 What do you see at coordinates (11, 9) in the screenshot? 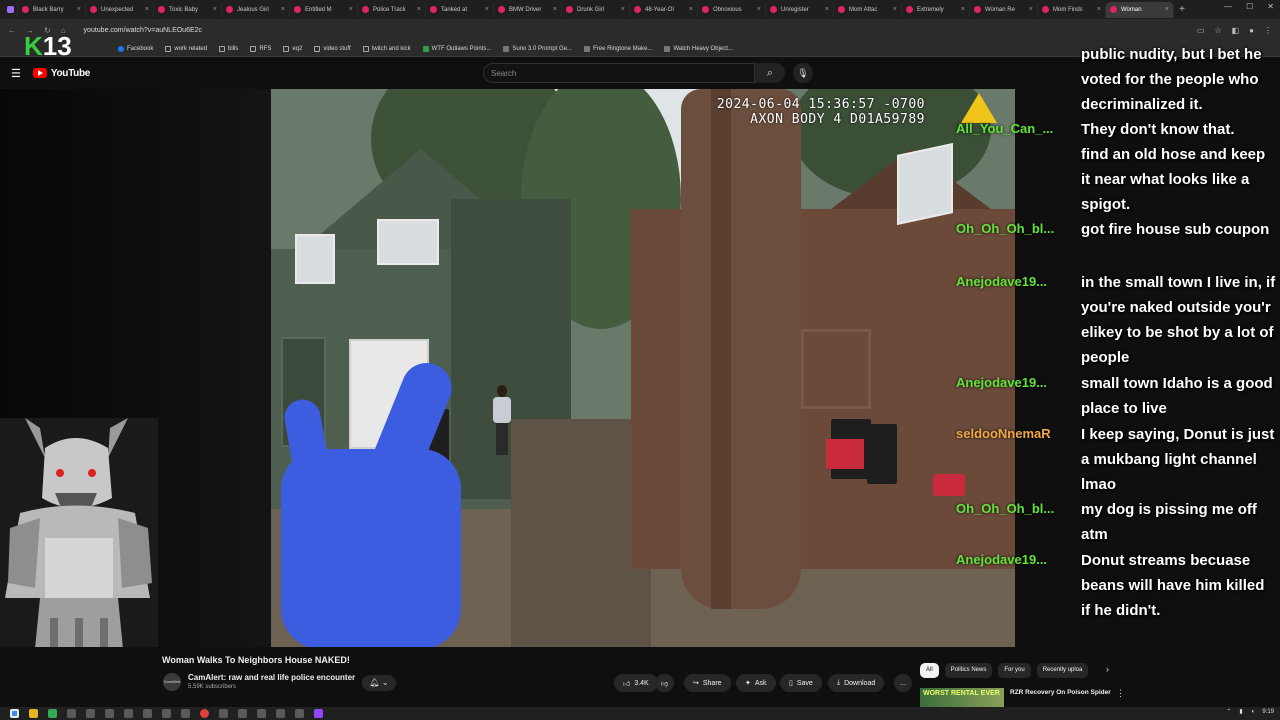
I see `pinned-tab` at bounding box center [11, 9].